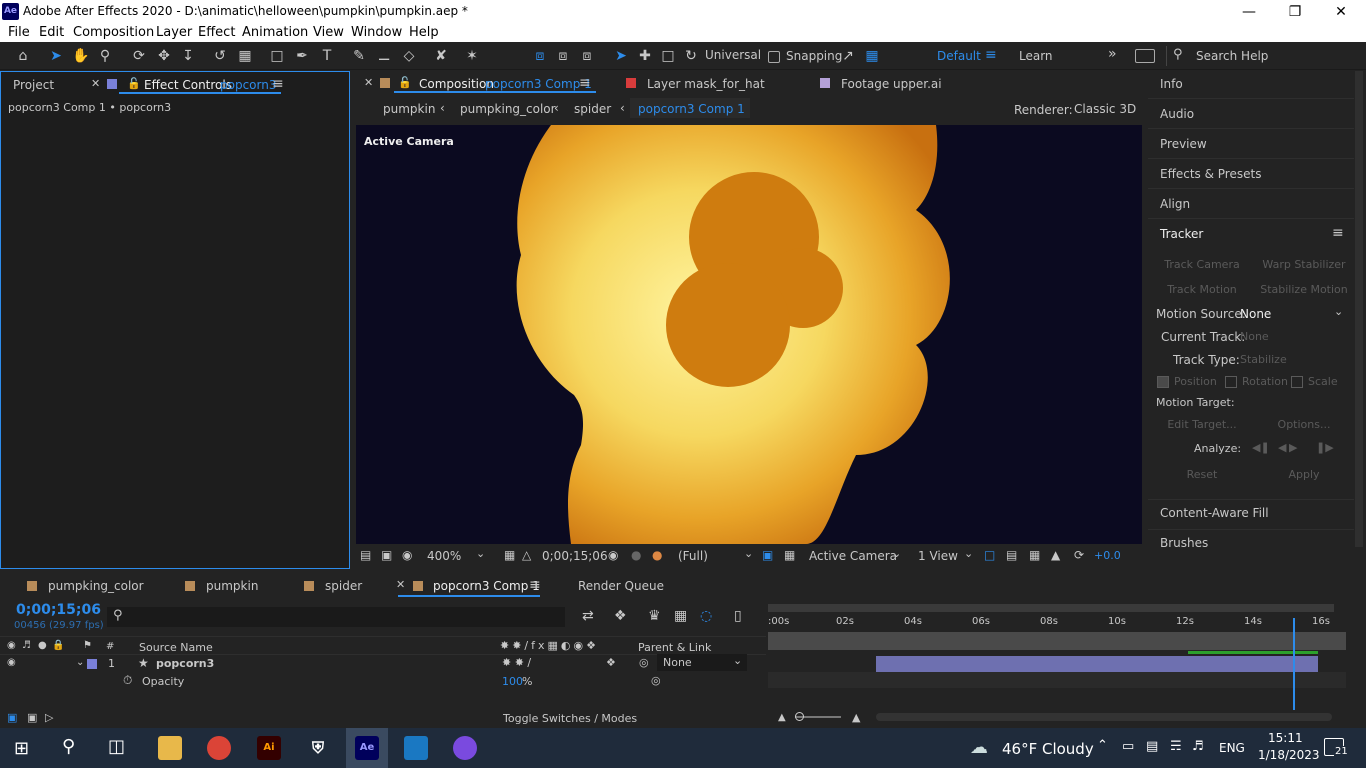 The height and width of the screenshot is (768, 1366). I want to click on zoom-tool-icon: ⚲, so click(105, 56).